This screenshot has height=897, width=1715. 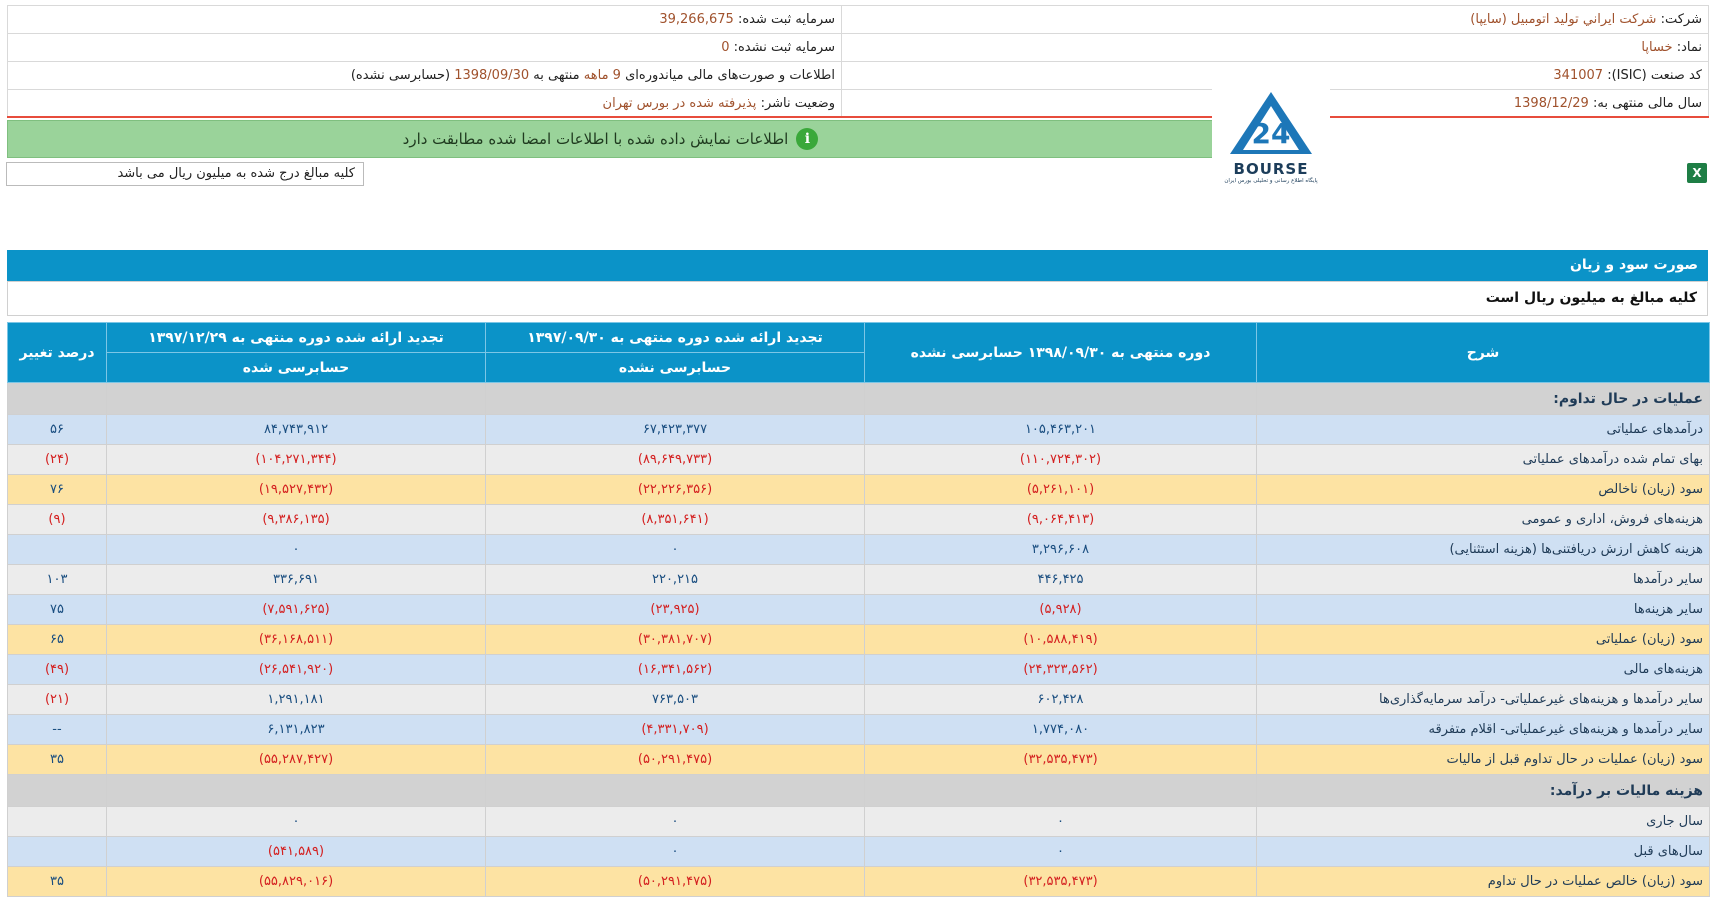 I want to click on bourse-logo-mark: 24, so click(x=1271, y=123).